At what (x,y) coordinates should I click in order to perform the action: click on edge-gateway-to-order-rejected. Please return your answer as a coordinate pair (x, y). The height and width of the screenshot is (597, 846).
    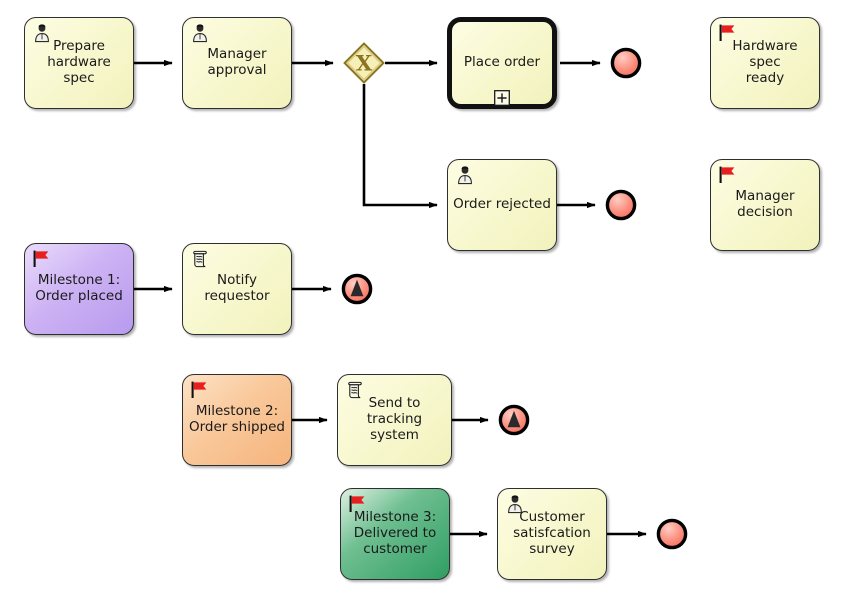
    Looking at the image, I should click on (400, 146).